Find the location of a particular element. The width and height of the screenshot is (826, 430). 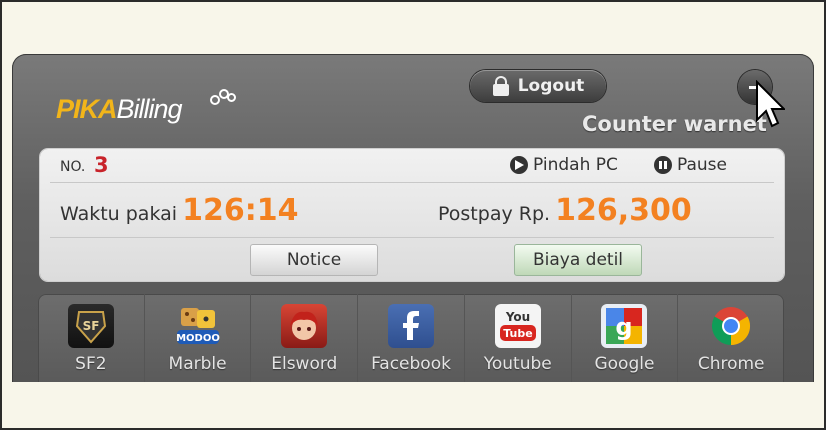

svg-text: MODOO is located at coordinates (198, 338).